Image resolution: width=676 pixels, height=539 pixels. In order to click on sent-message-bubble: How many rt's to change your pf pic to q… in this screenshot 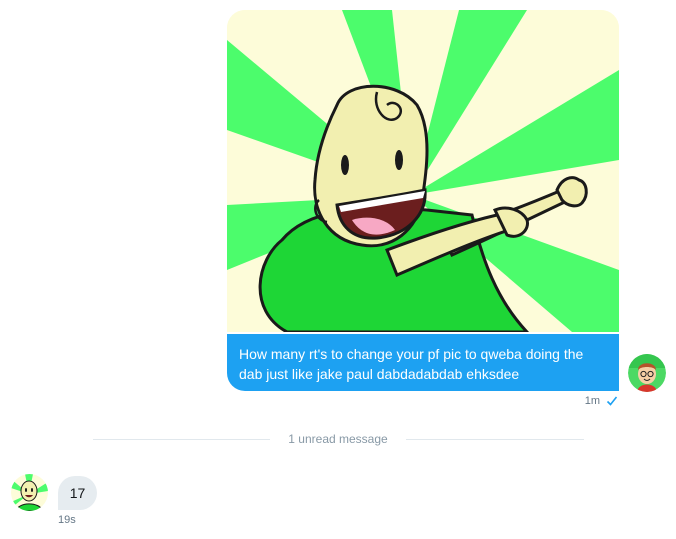, I will do `click(423, 362)`.